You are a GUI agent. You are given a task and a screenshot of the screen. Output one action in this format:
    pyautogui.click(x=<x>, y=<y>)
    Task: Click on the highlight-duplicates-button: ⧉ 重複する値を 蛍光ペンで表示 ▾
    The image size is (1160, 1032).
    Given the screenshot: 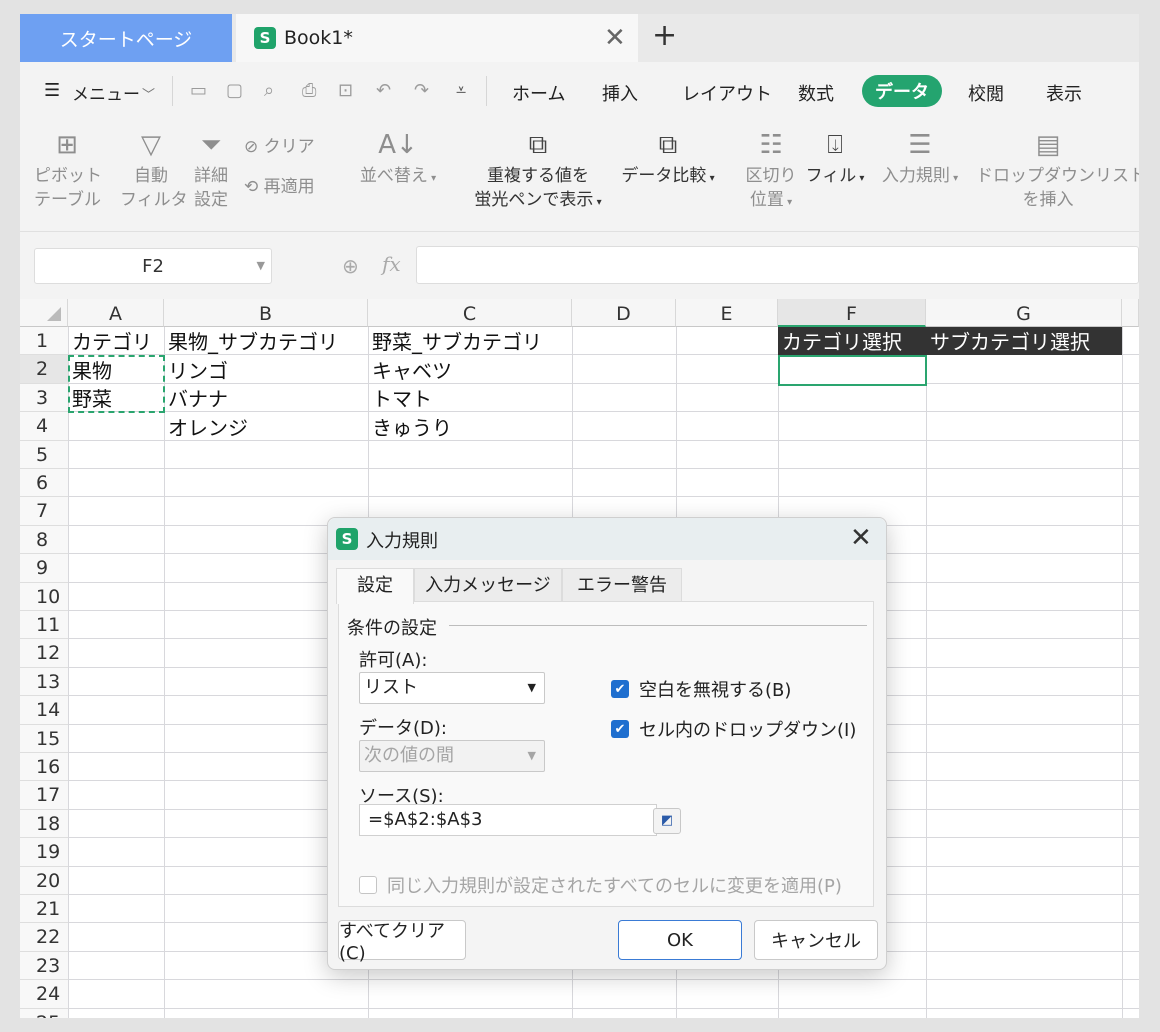 What is the action you would take?
    pyautogui.click(x=538, y=172)
    